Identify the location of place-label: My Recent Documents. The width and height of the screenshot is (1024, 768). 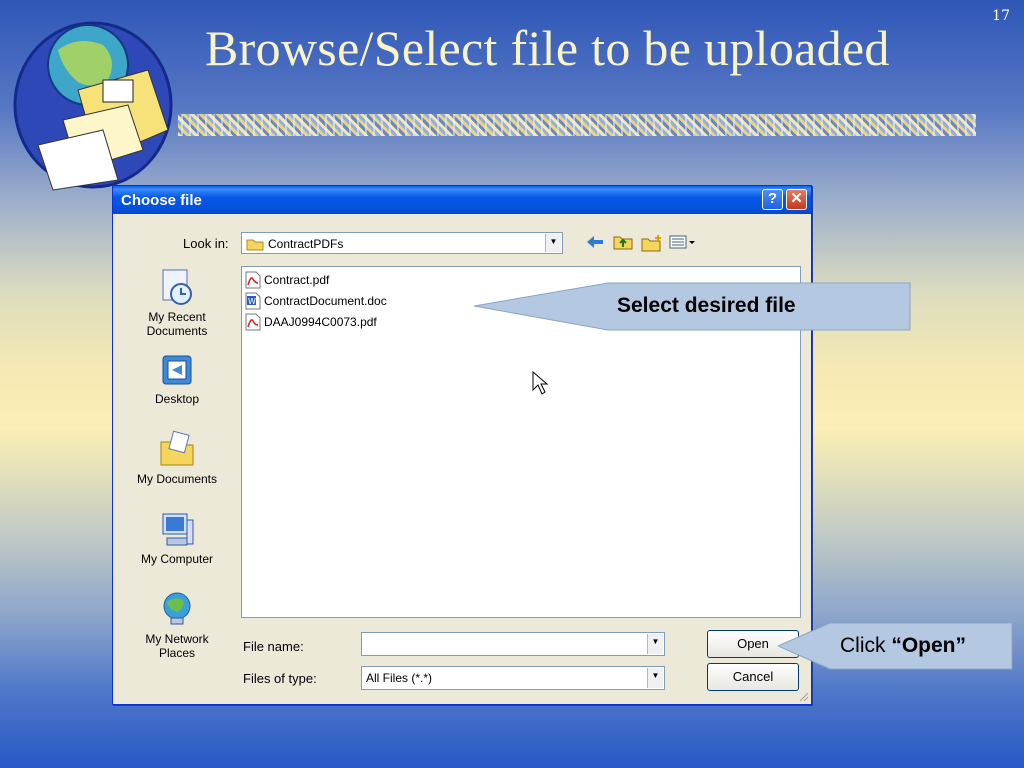
(177, 324).